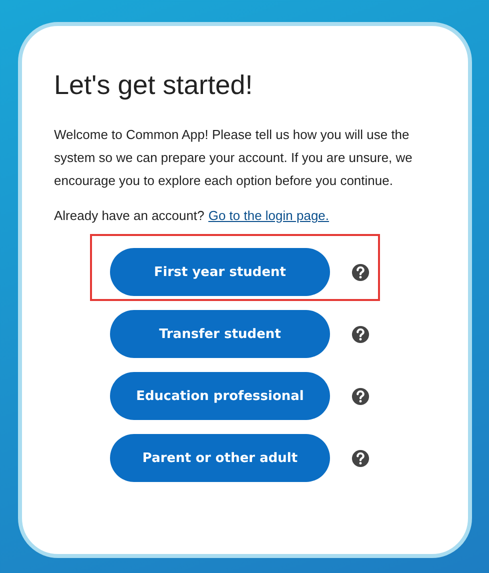  What do you see at coordinates (220, 396) in the screenshot?
I see `option-button: Education professional` at bounding box center [220, 396].